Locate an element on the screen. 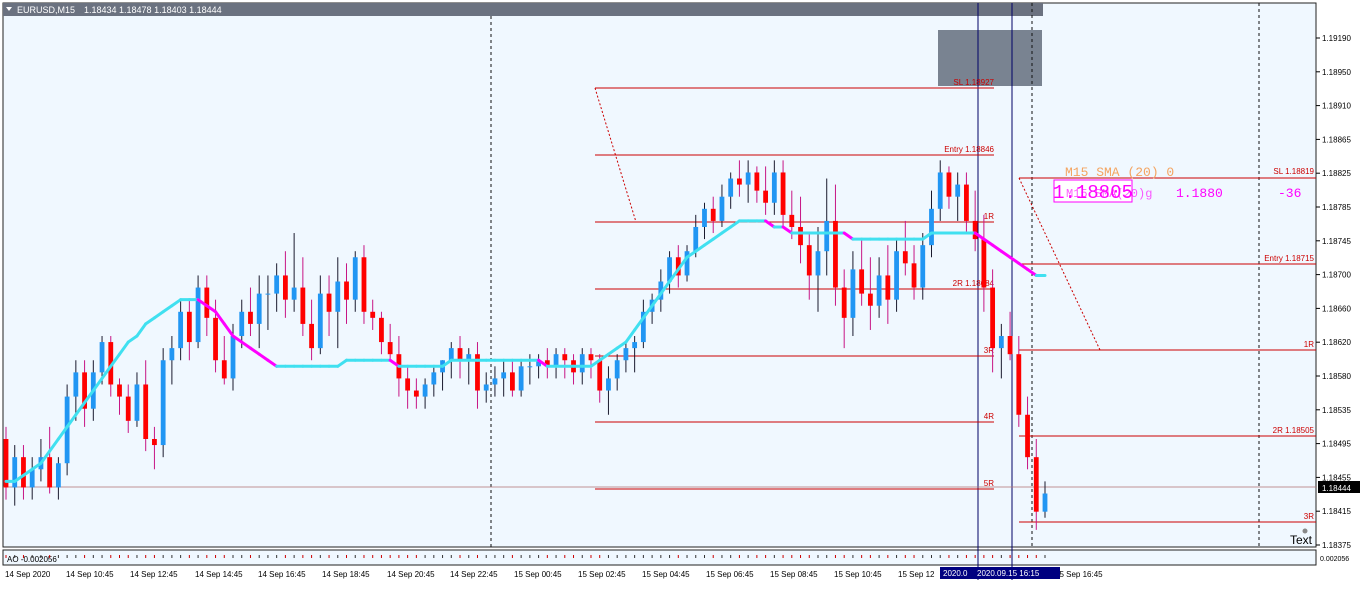  time-tick-label: 15 Sep 04:45 is located at coordinates (666, 574).